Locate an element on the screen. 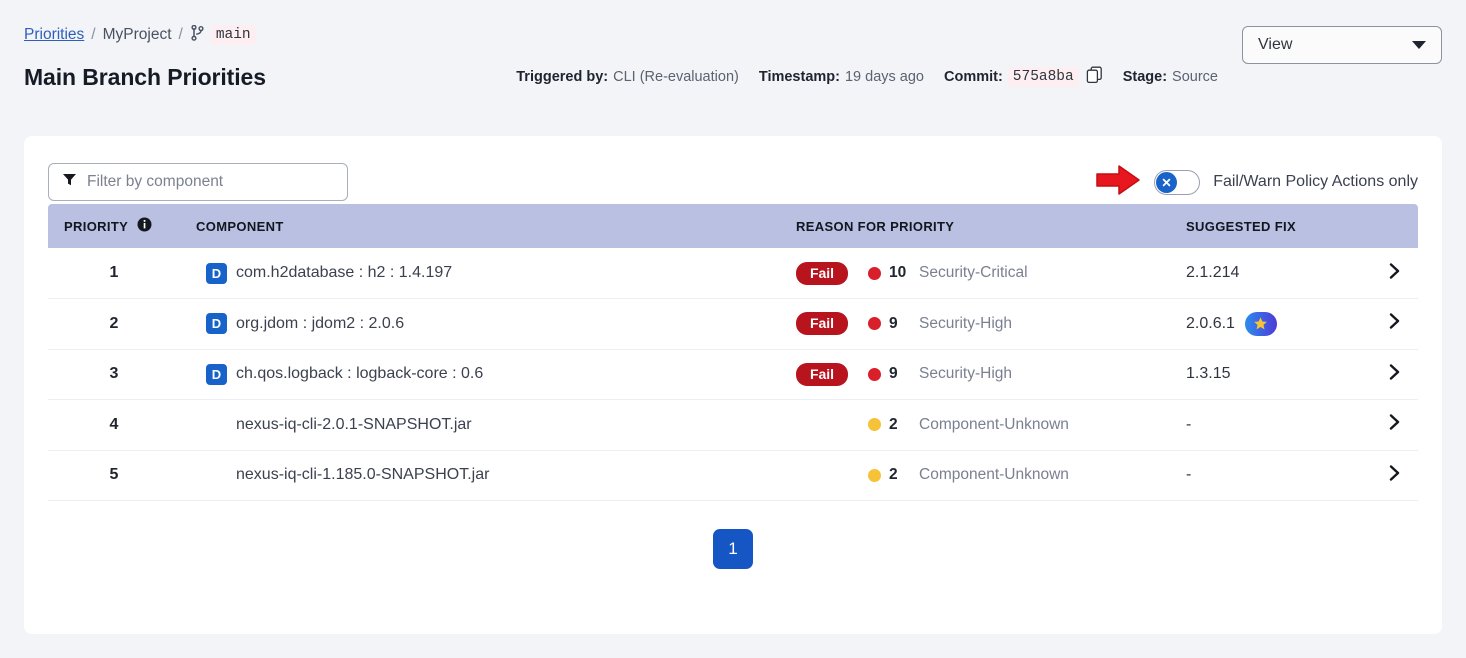 This screenshot has width=1466, height=658. cell-suggested-fix: 2.0.6.1 is located at coordinates (1270, 324).